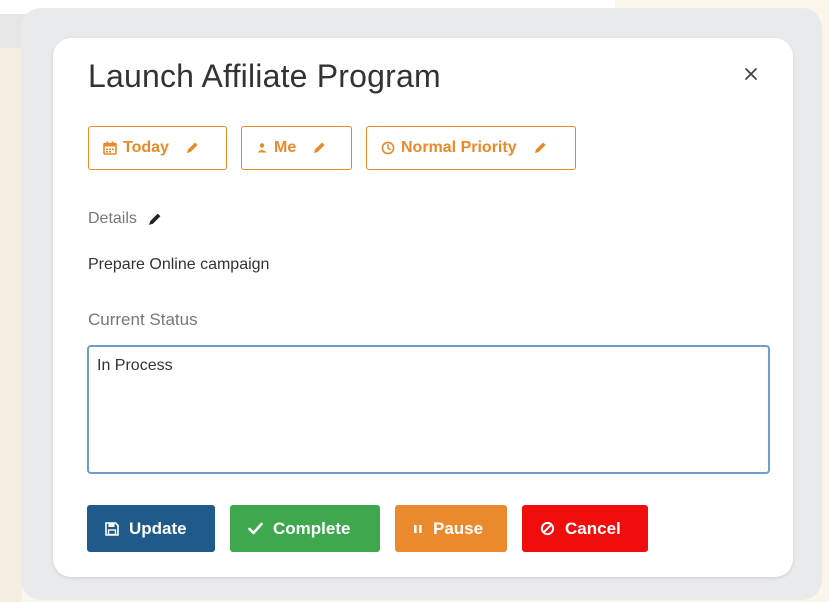 Image resolution: width=829 pixels, height=602 pixels. Describe the element at coordinates (547, 528) in the screenshot. I see `ban-icon` at that location.